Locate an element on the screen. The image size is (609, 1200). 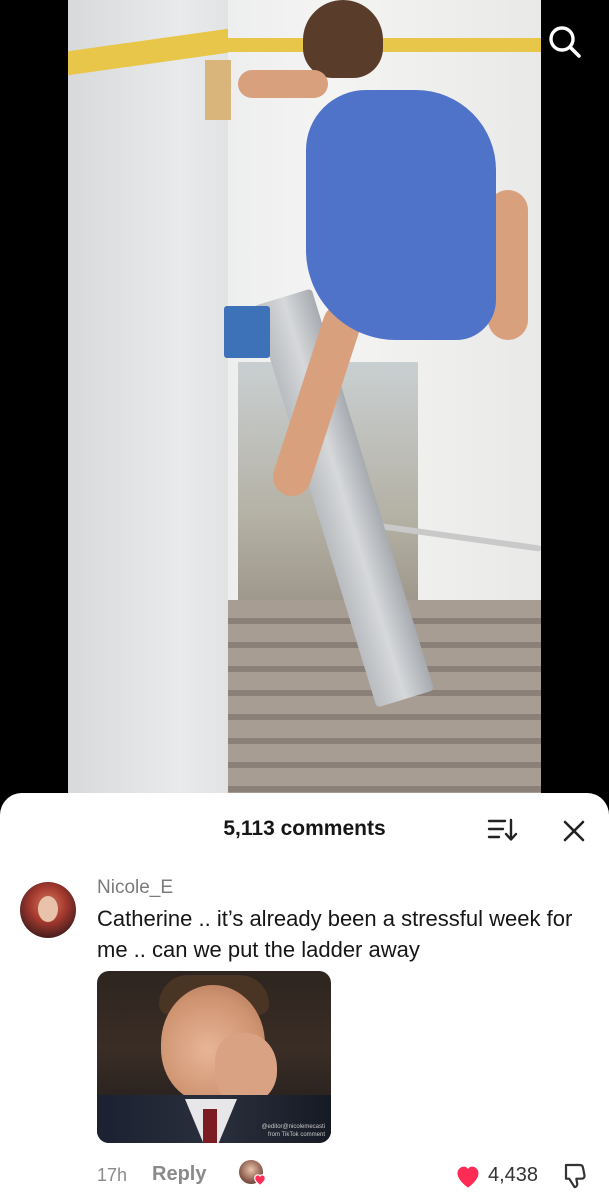
like-count: 4,438 is located at coordinates (513, 1175).